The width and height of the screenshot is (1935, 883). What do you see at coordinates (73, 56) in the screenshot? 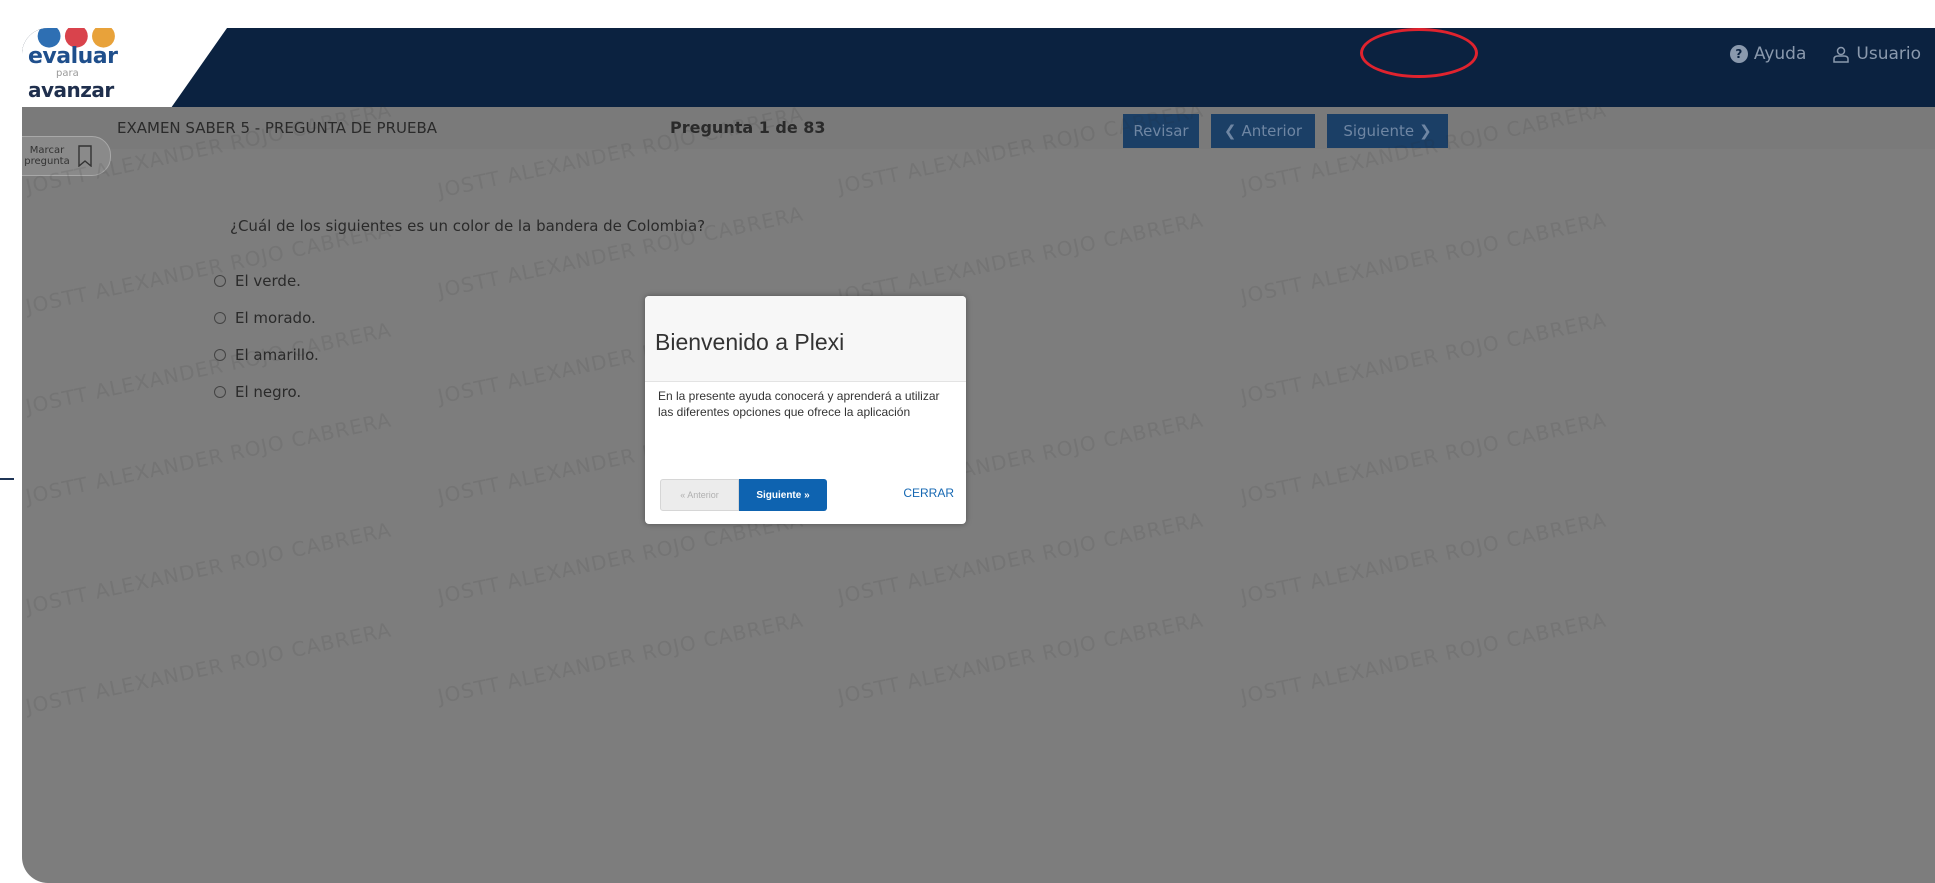
I see `logo-text-evaluar: evaluar` at bounding box center [73, 56].